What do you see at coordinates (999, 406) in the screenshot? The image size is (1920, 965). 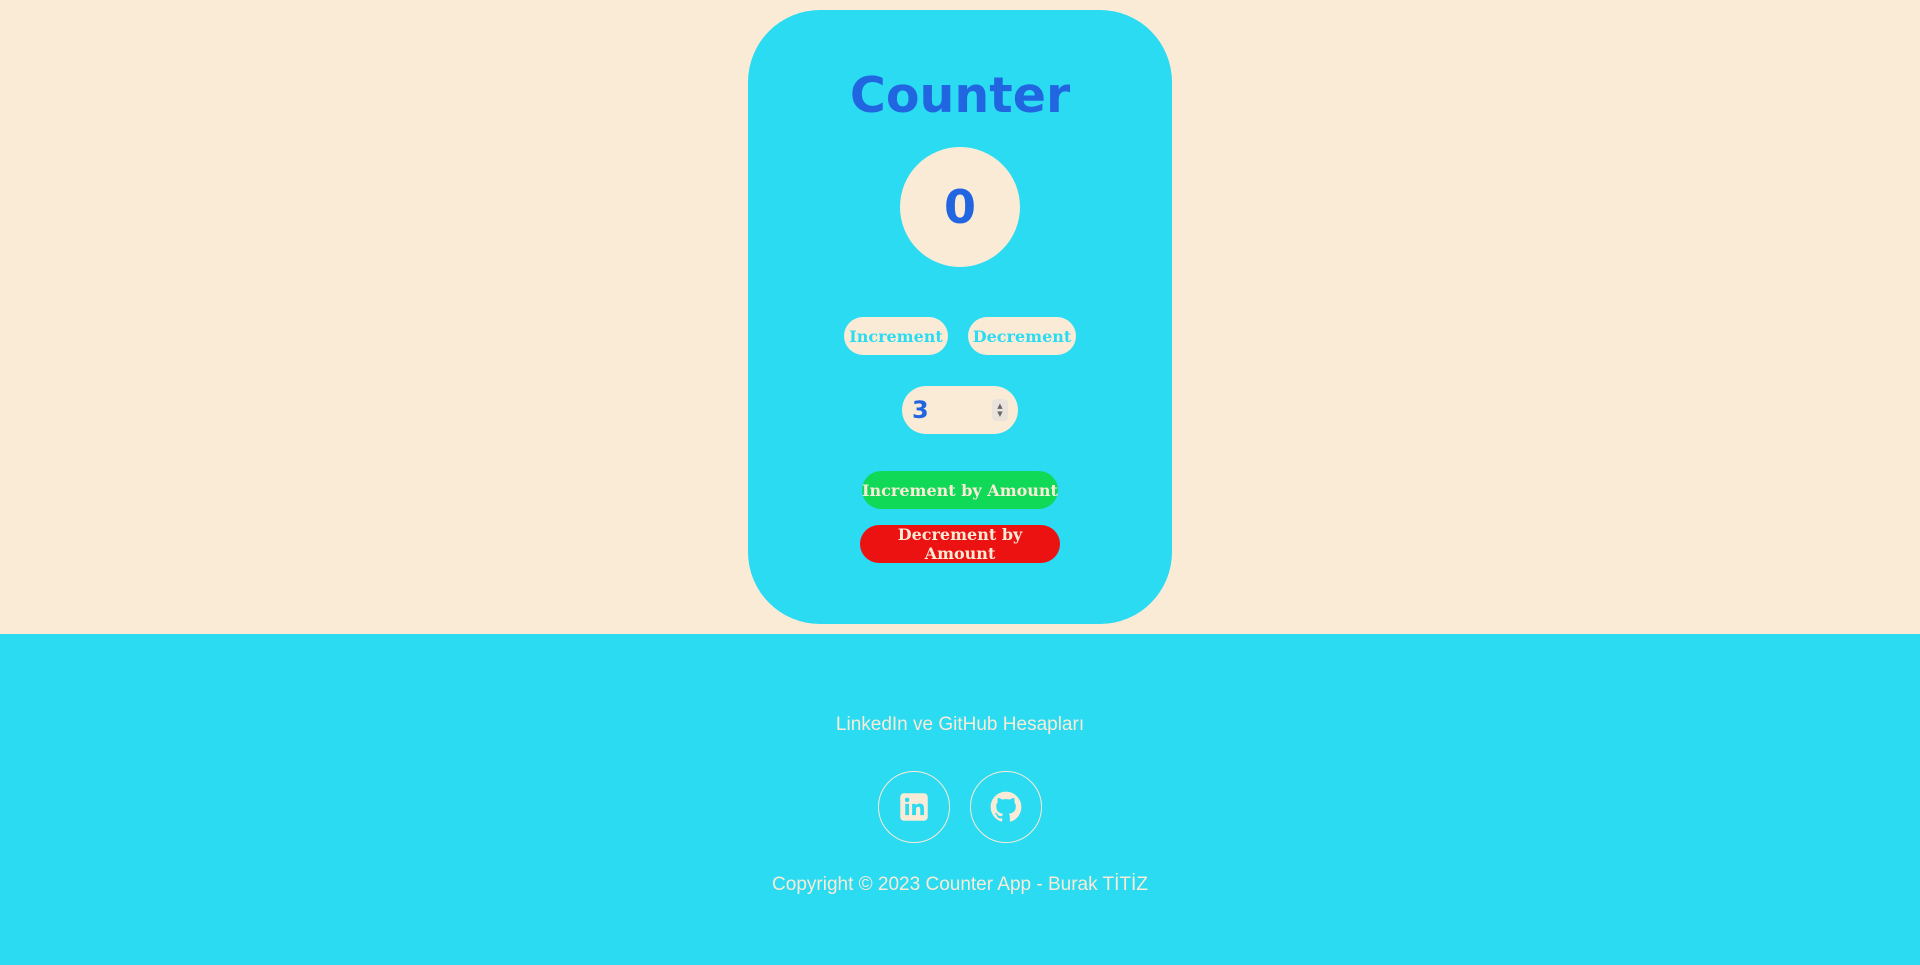 I see `chevron-up-icon: ▲` at bounding box center [999, 406].